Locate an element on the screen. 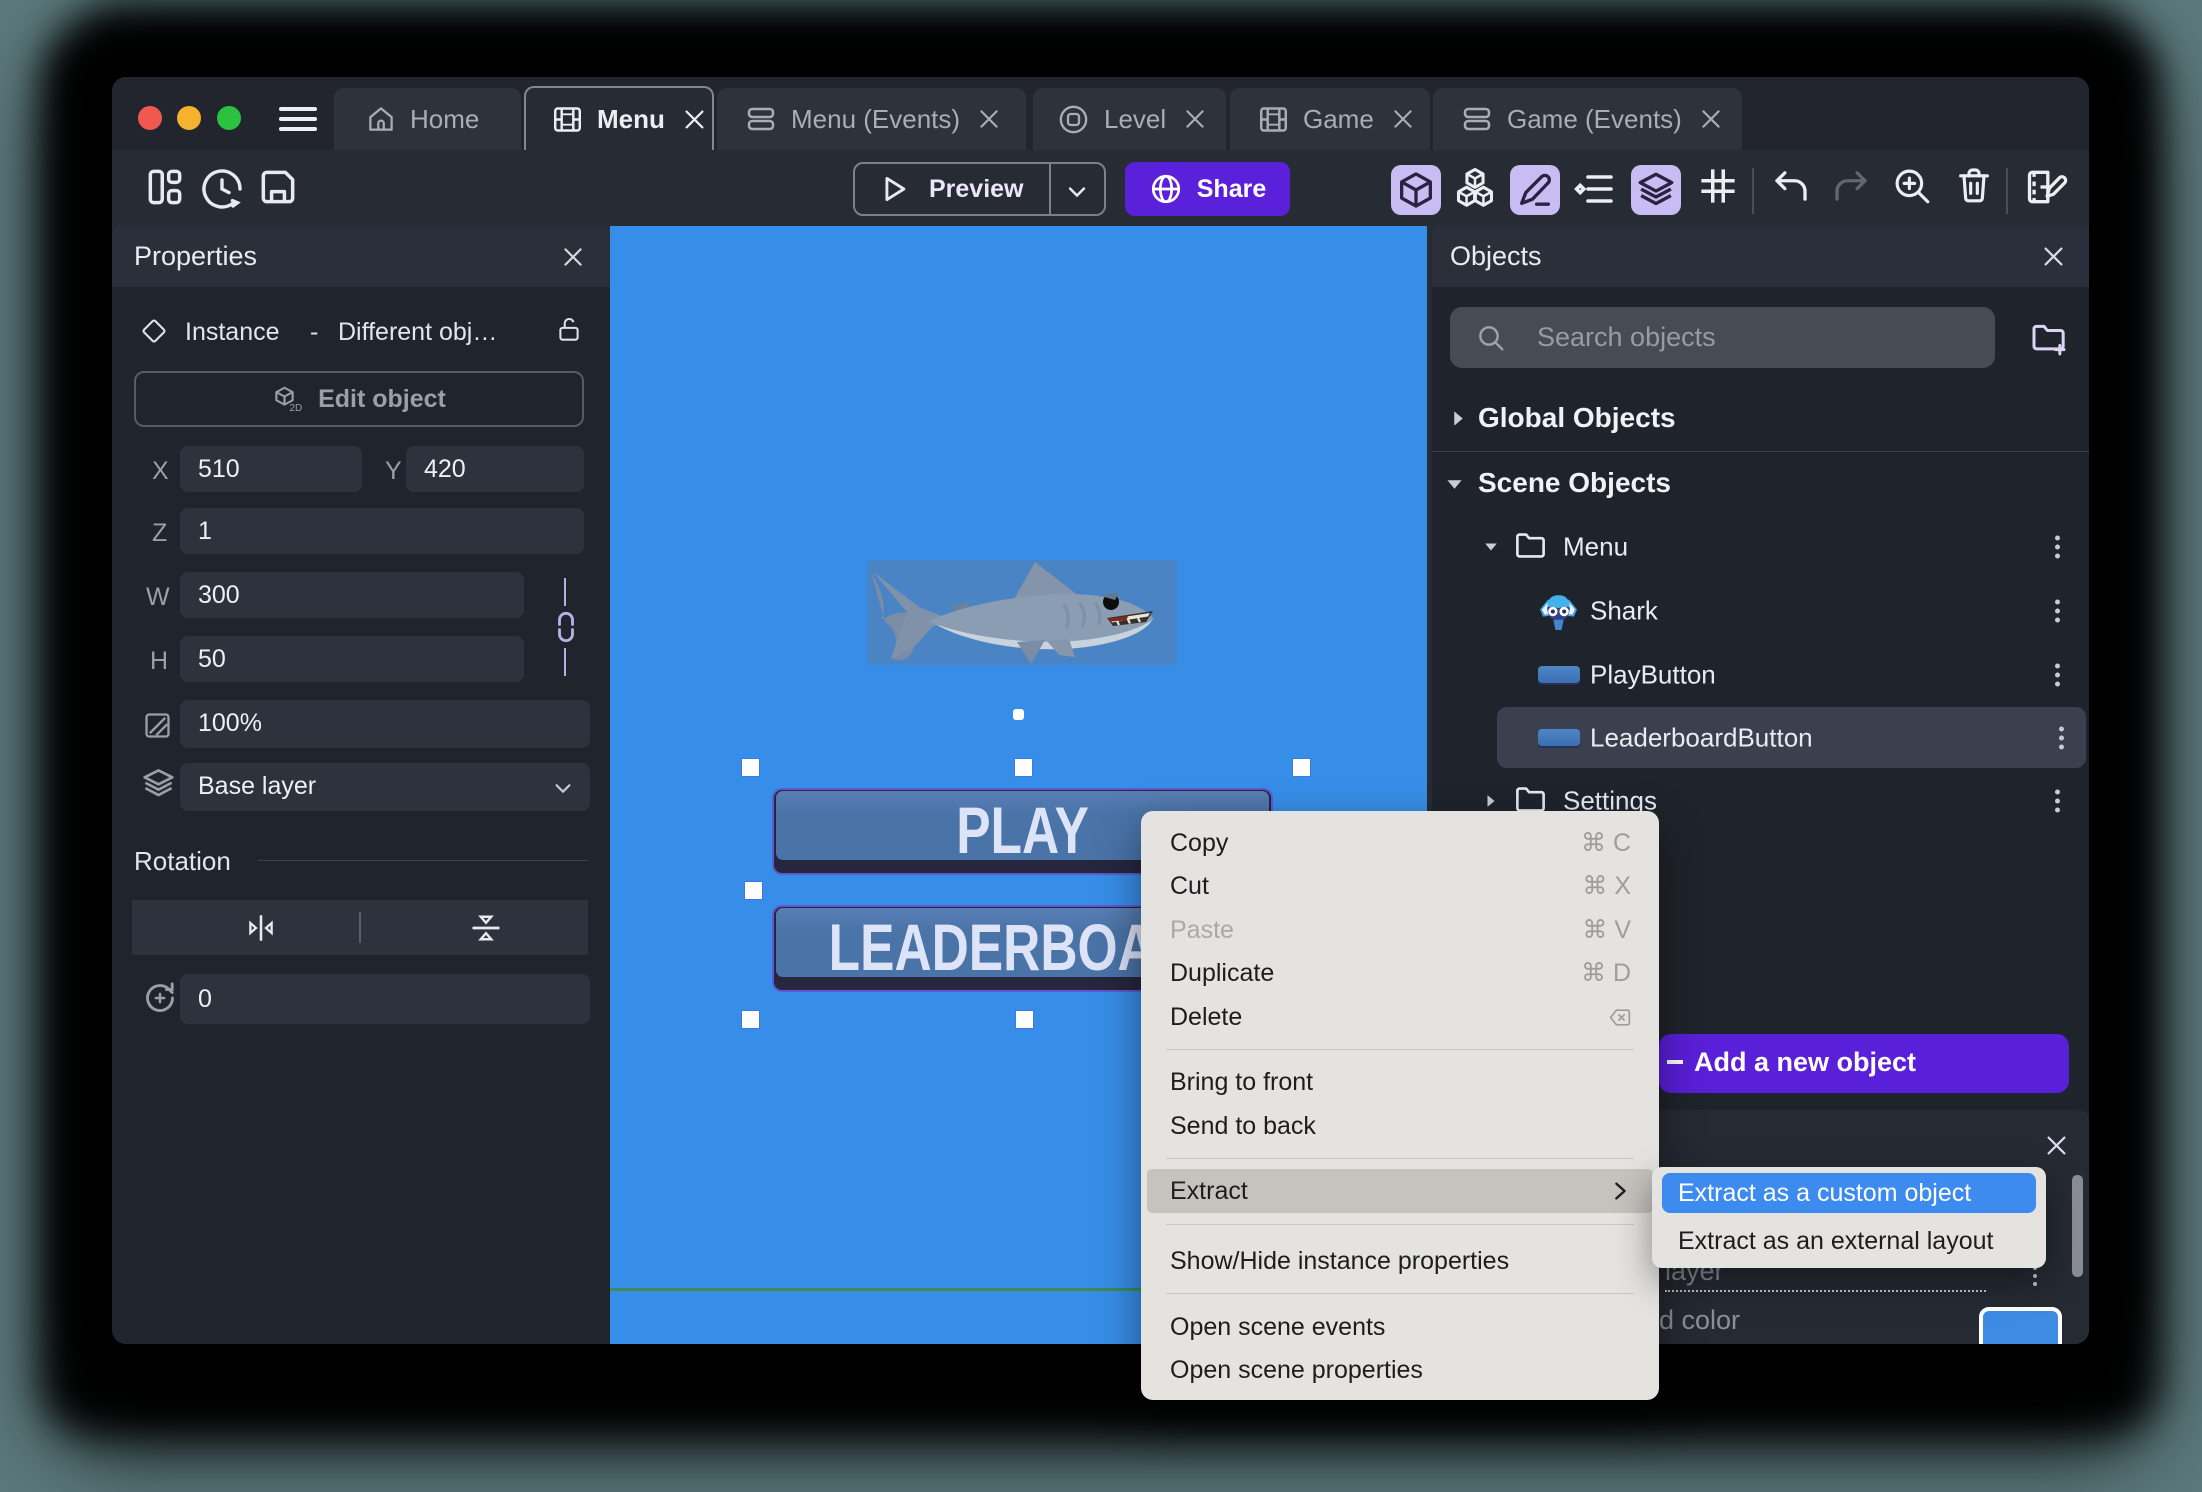 This screenshot has width=2202, height=1492. svg-text: 2D is located at coordinates (296, 408).